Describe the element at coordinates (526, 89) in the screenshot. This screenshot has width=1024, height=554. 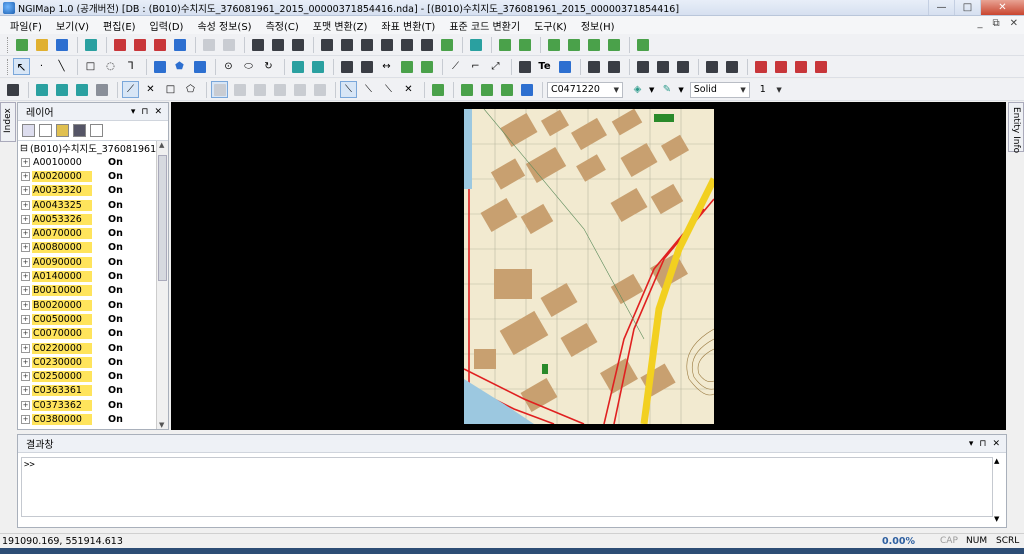
I see `chart-button` at that location.